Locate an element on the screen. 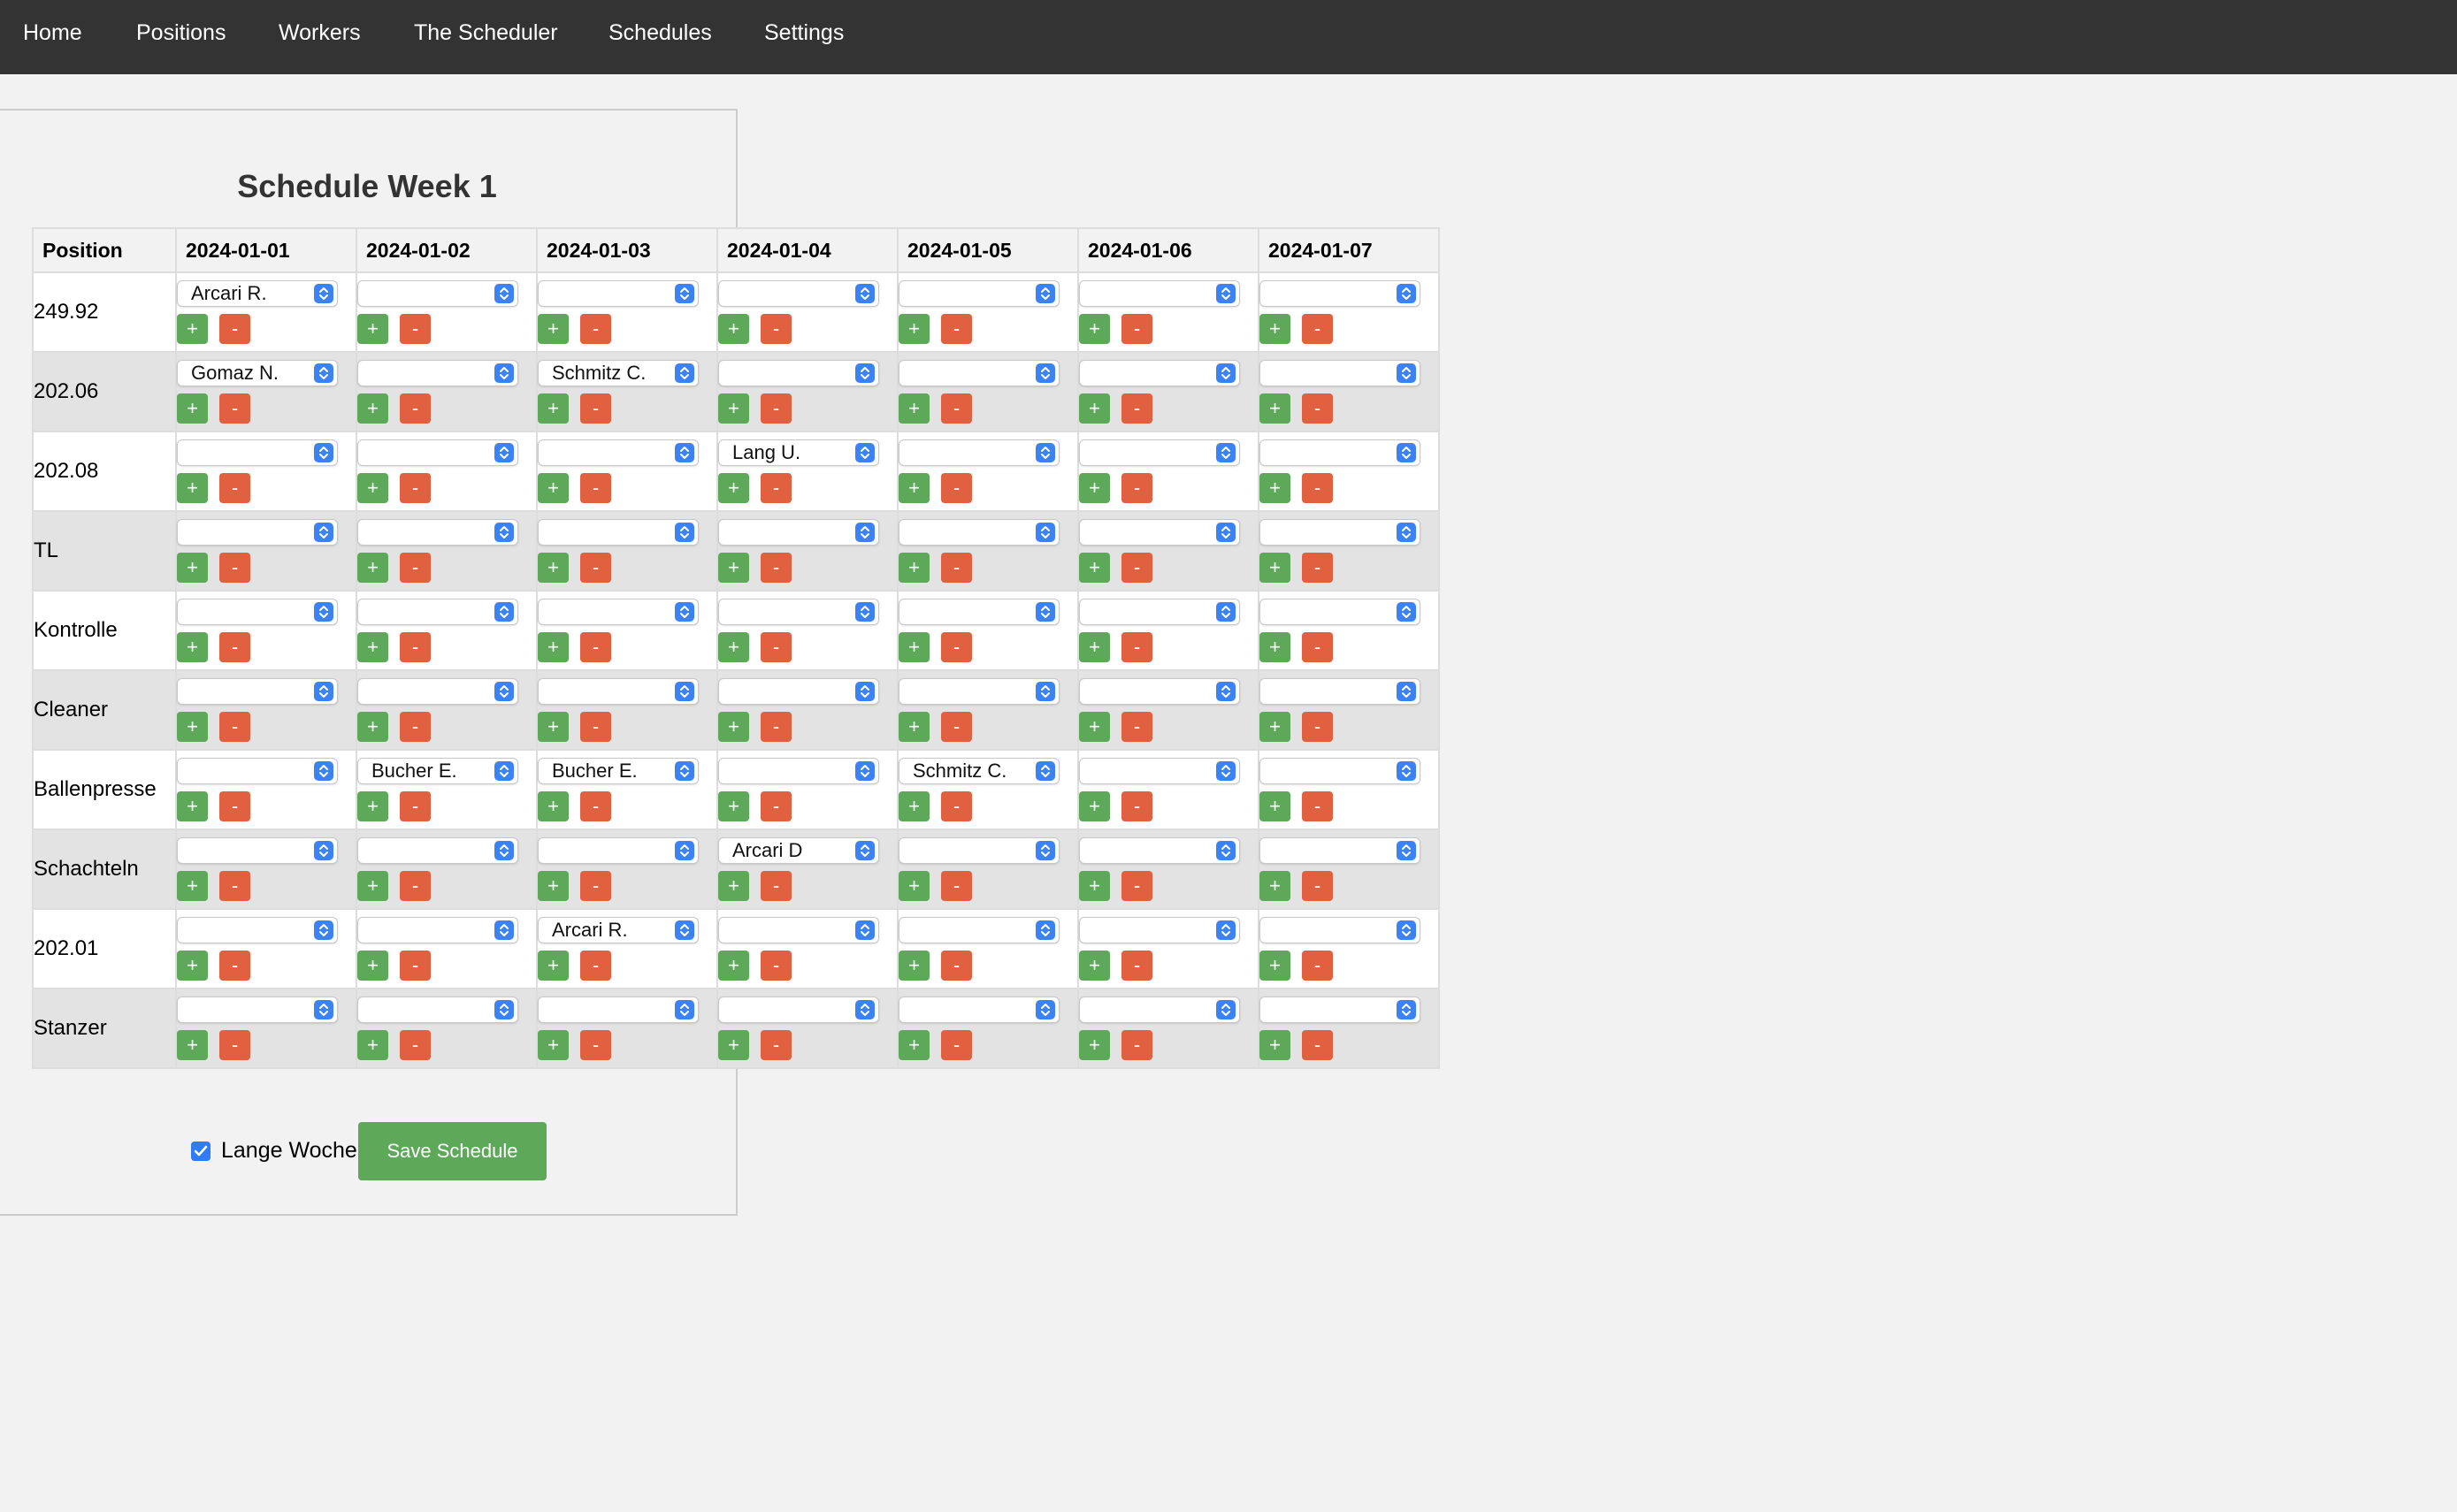 Image resolution: width=2457 pixels, height=1512 pixels. worker-select: Arcari R. is located at coordinates (618, 930).